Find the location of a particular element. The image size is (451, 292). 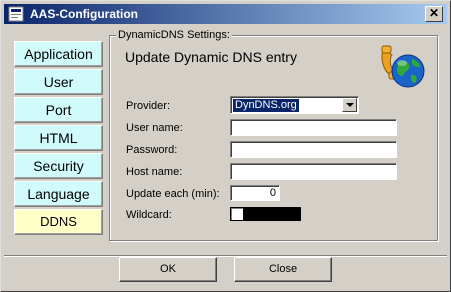

wildcard-field is located at coordinates (265, 214).